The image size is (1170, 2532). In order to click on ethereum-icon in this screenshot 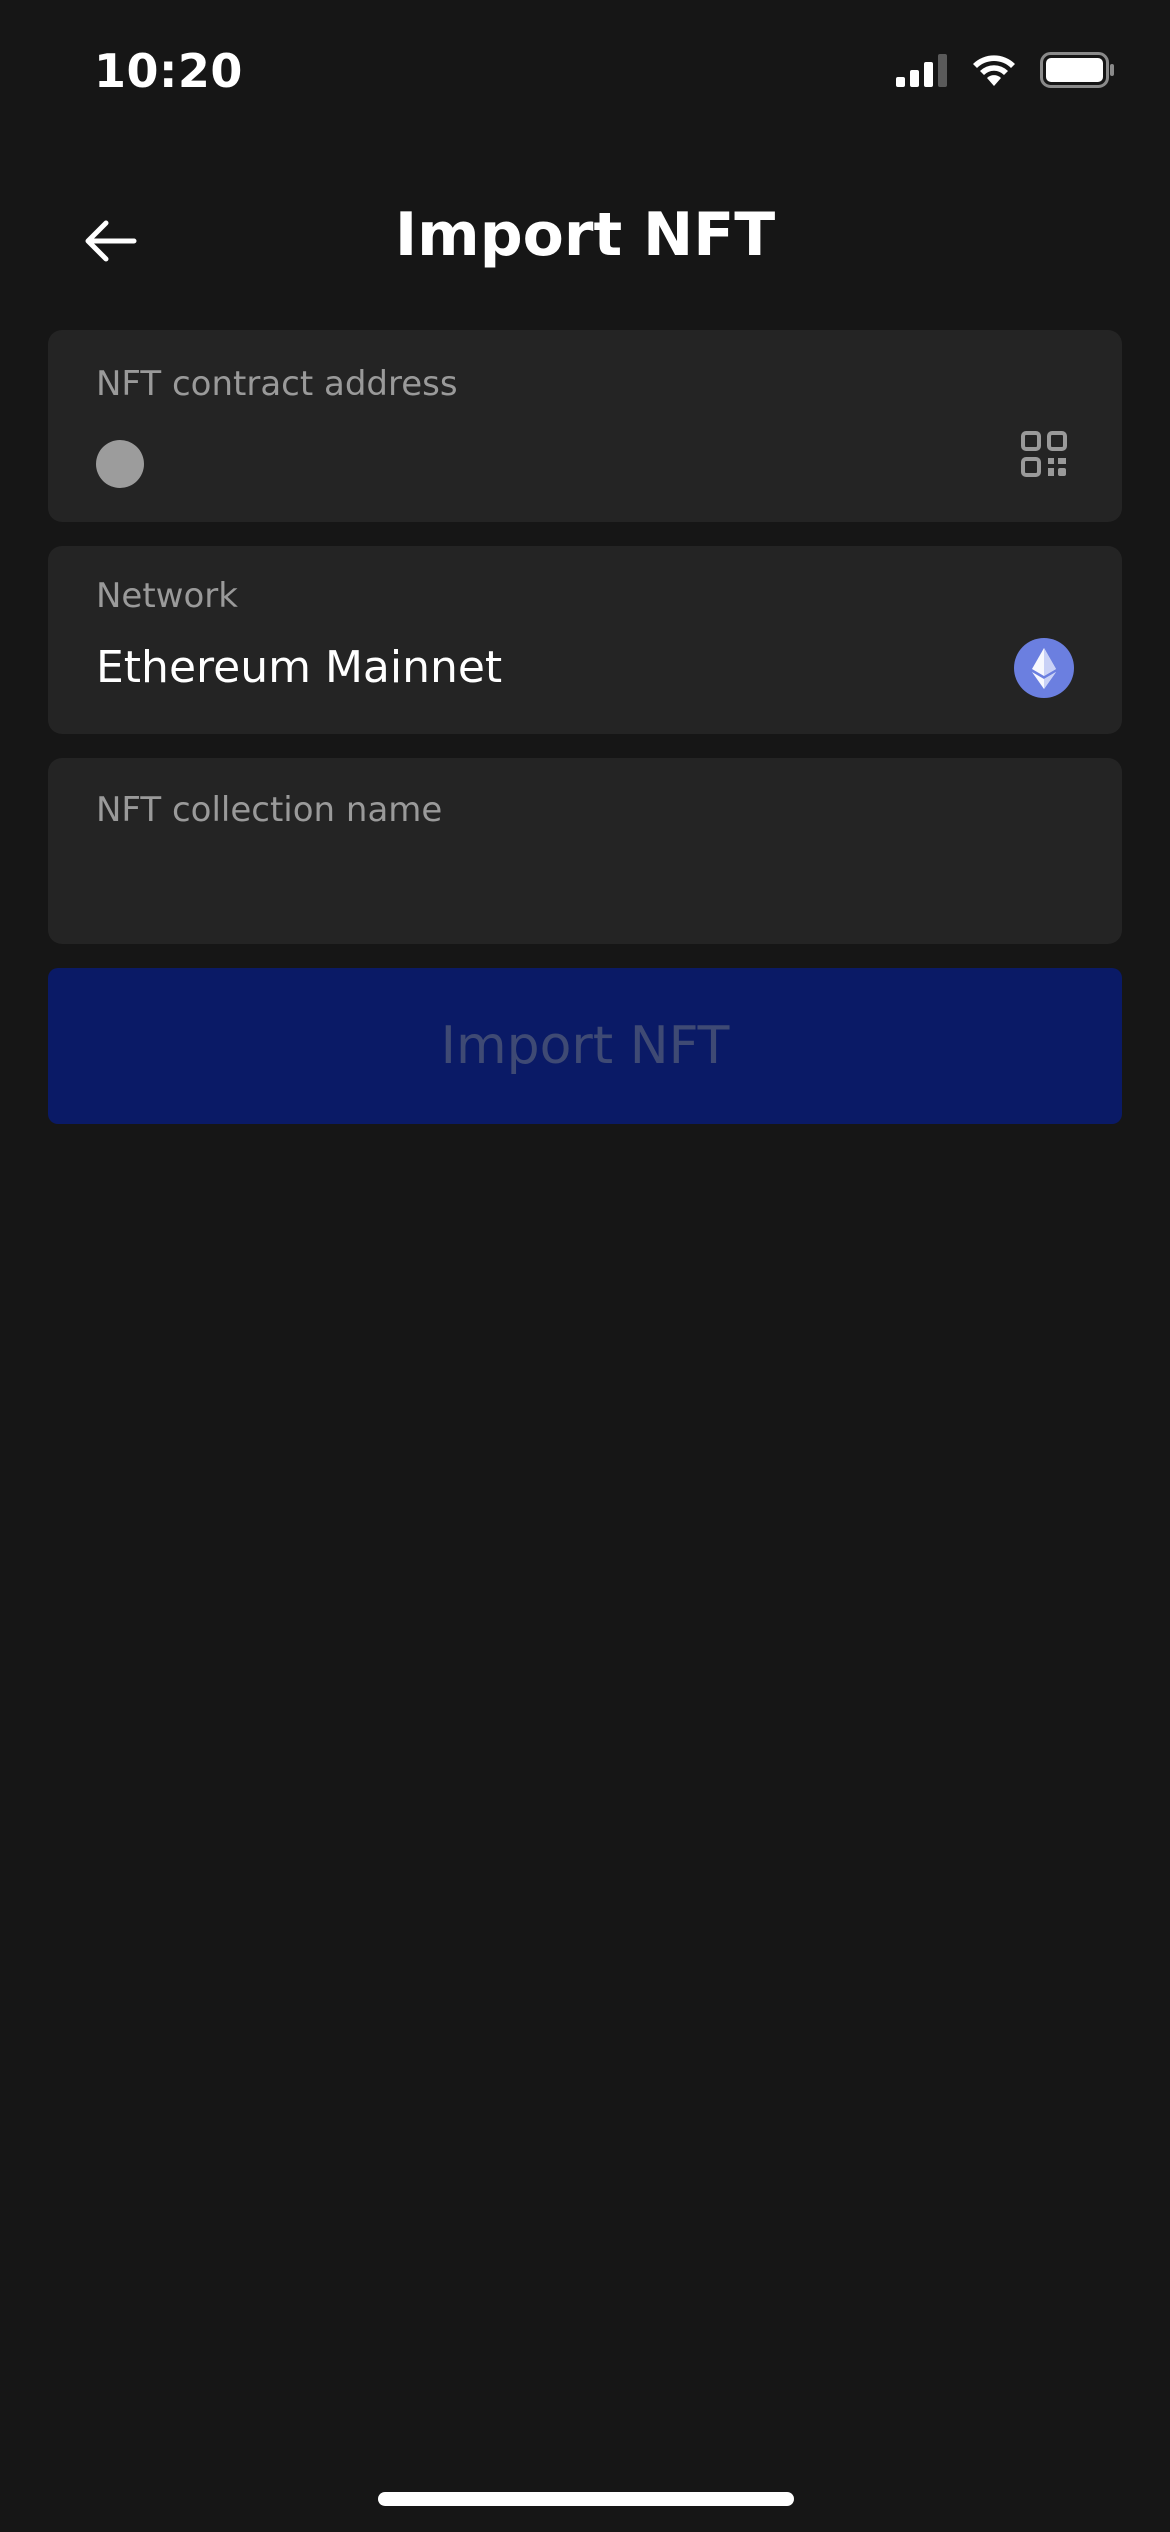, I will do `click(1044, 668)`.